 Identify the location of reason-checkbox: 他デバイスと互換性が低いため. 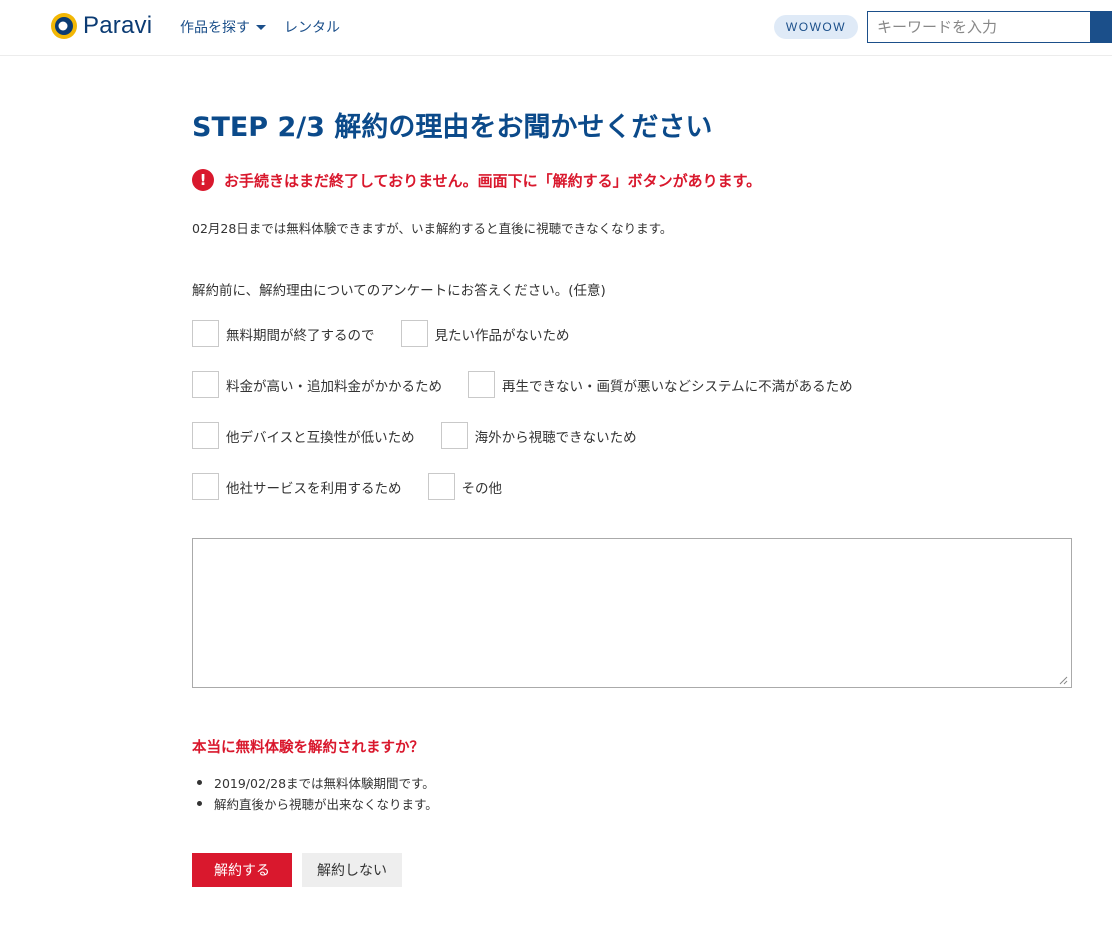
(303, 435).